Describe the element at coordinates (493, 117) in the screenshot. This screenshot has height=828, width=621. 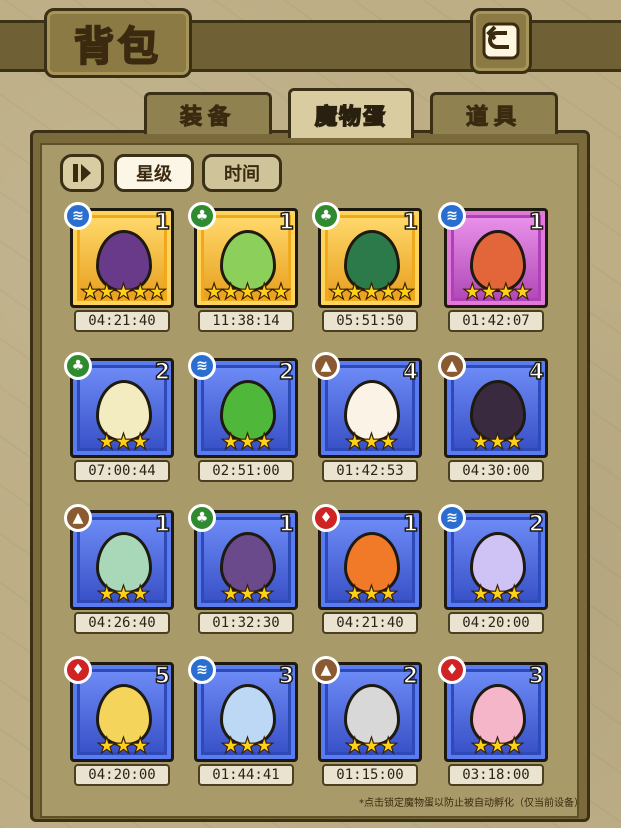
I see `tab-items-label: 道具` at that location.